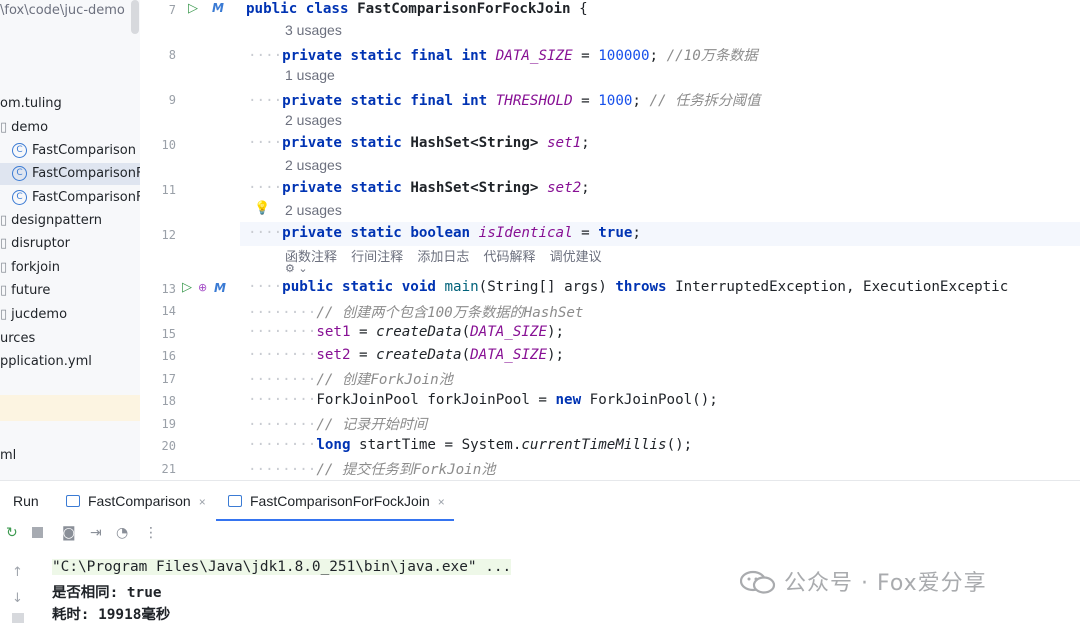  I want to click on tree-item-folder: ▯ future, so click(25, 291).